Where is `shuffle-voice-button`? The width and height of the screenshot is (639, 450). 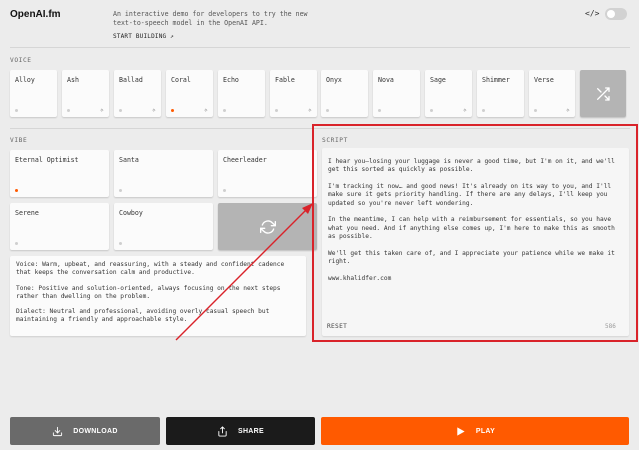 shuffle-voice-button is located at coordinates (603, 93).